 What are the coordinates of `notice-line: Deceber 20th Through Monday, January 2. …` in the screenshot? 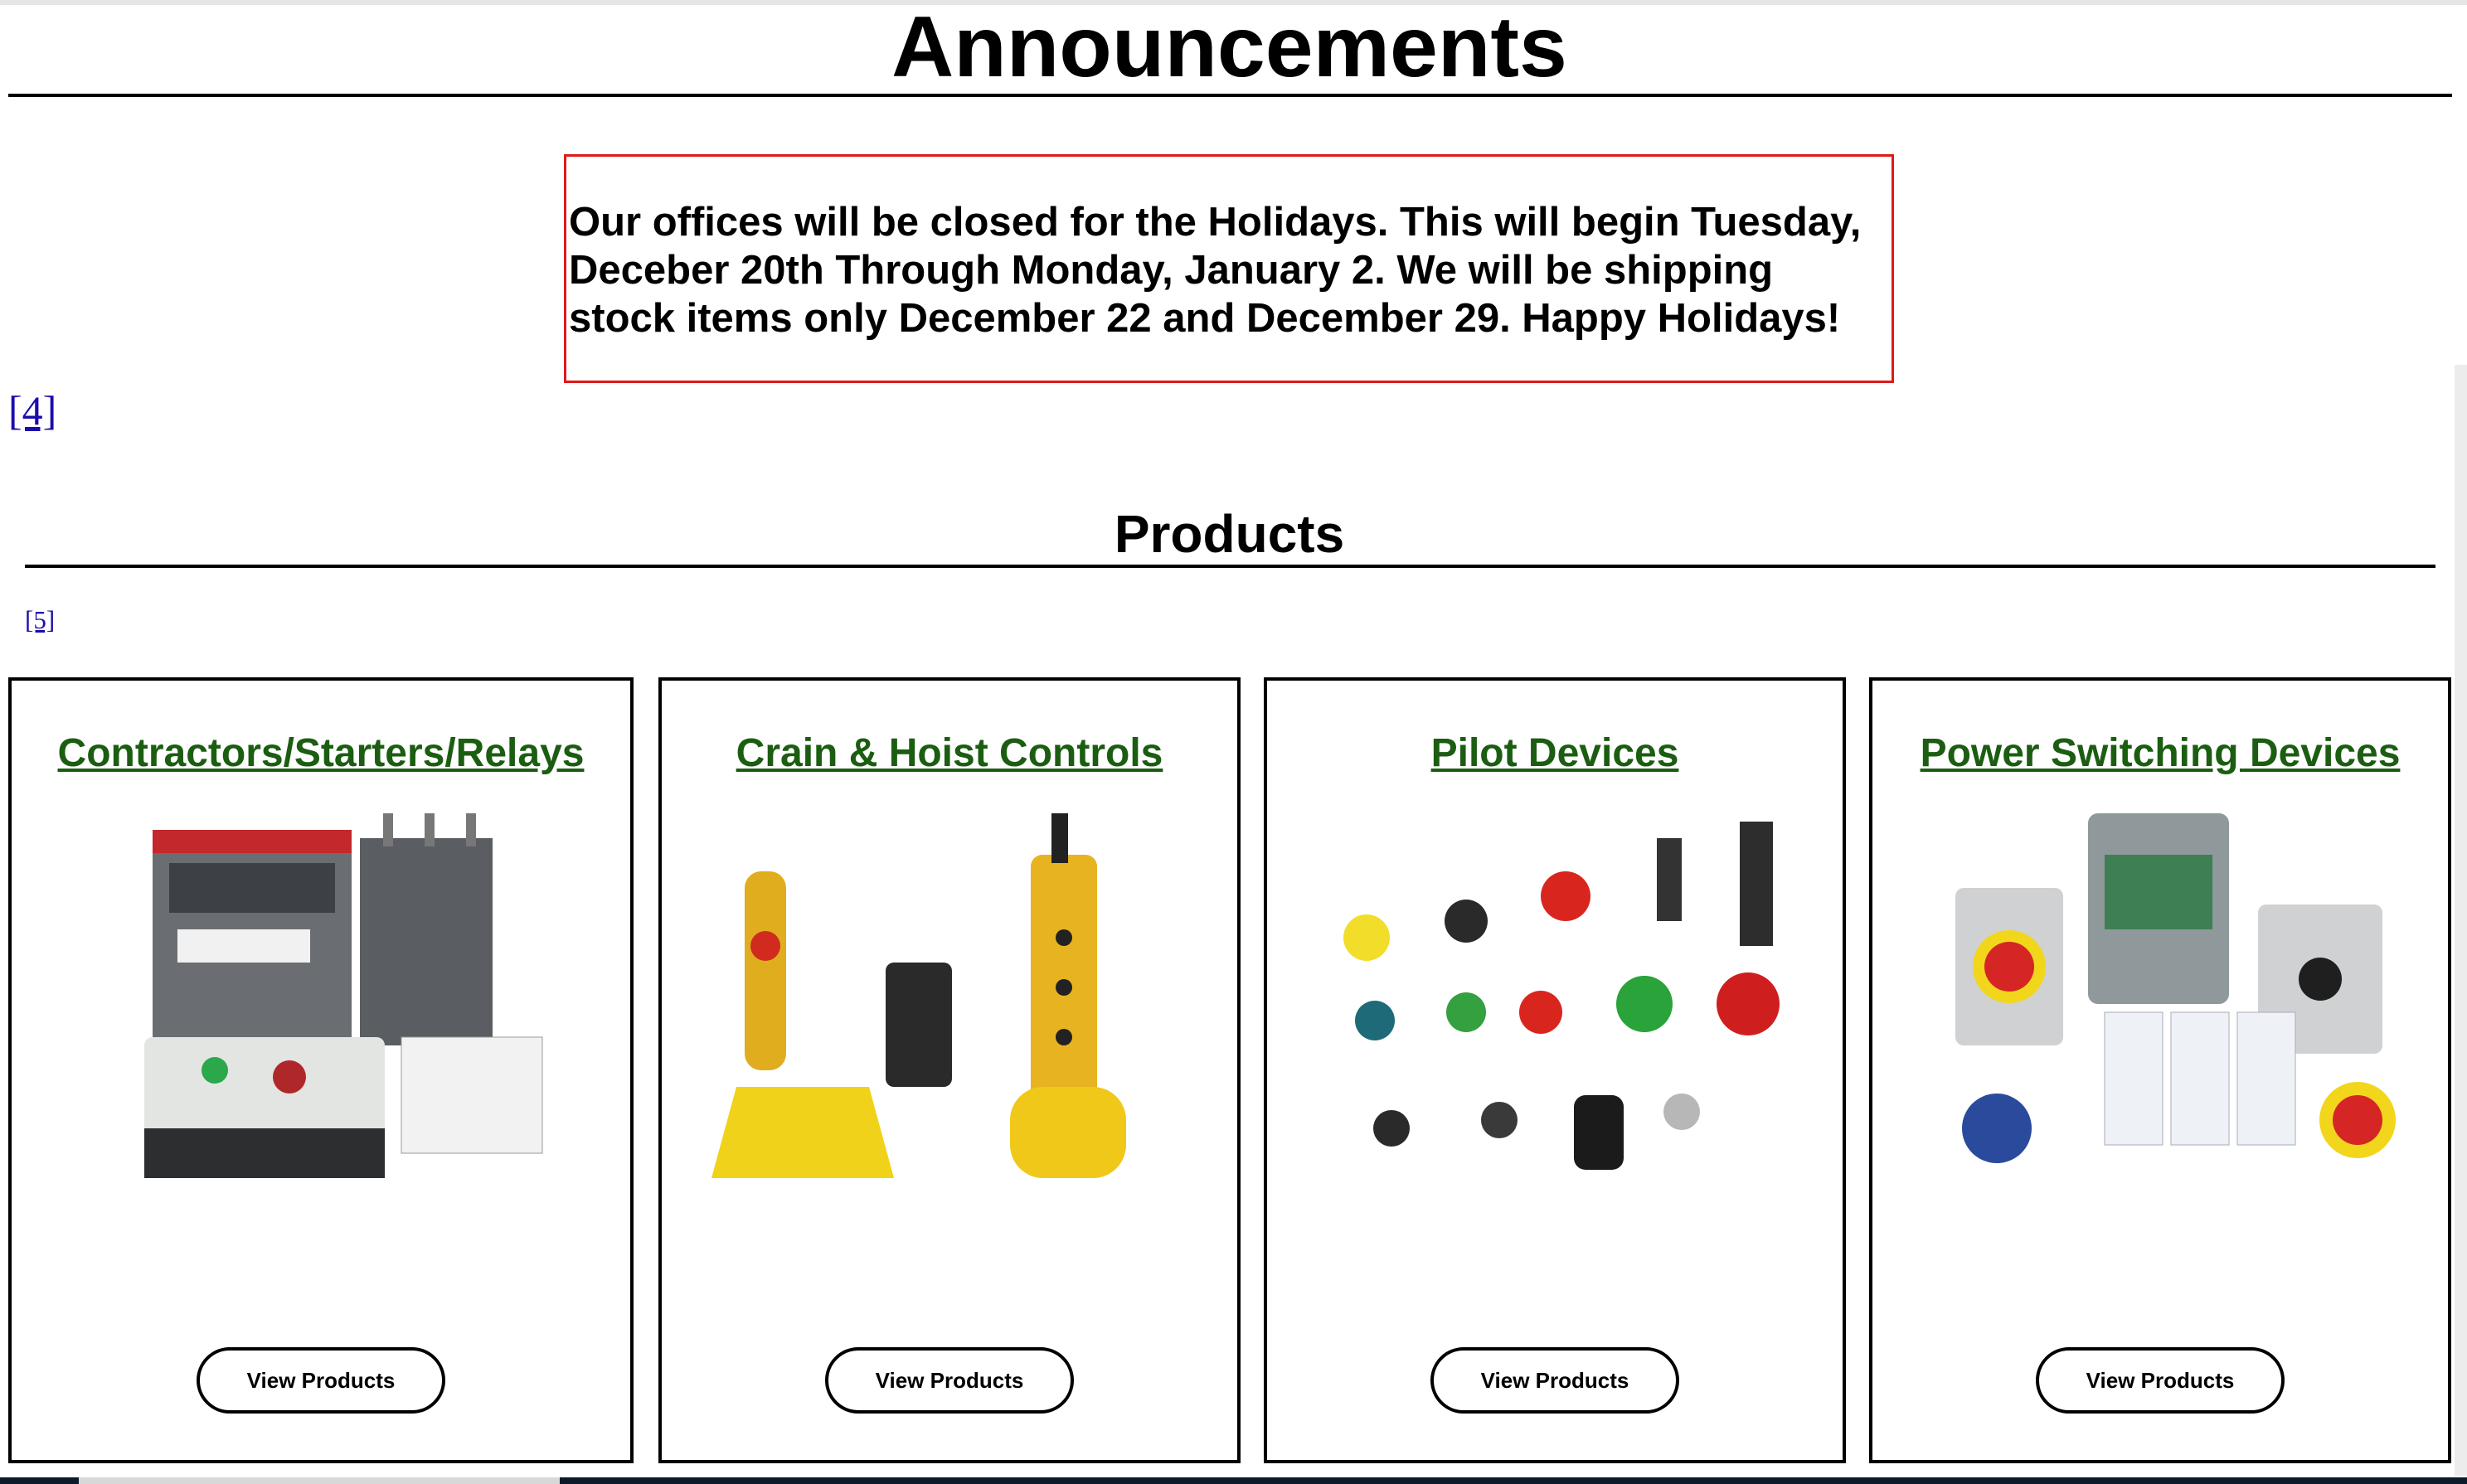 It's located at (1172, 271).